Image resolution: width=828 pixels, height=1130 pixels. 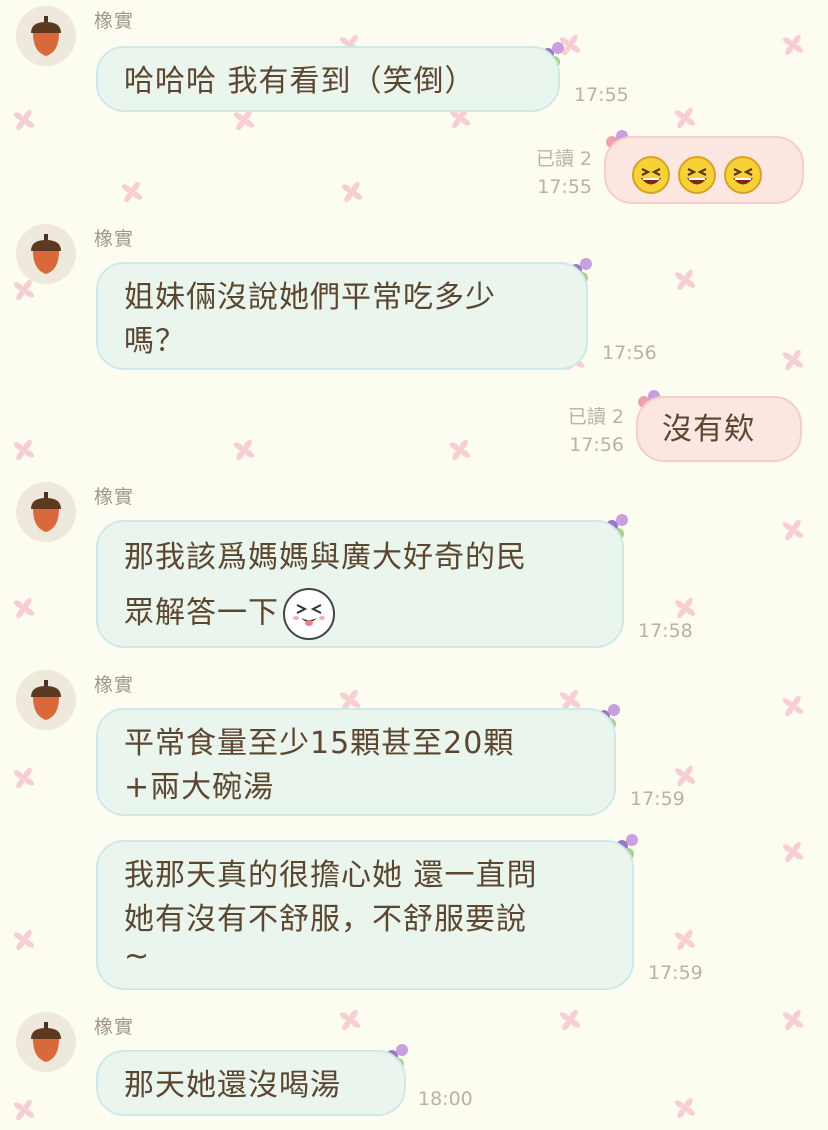 I want to click on message-text-line: ~, so click(x=137, y=956).